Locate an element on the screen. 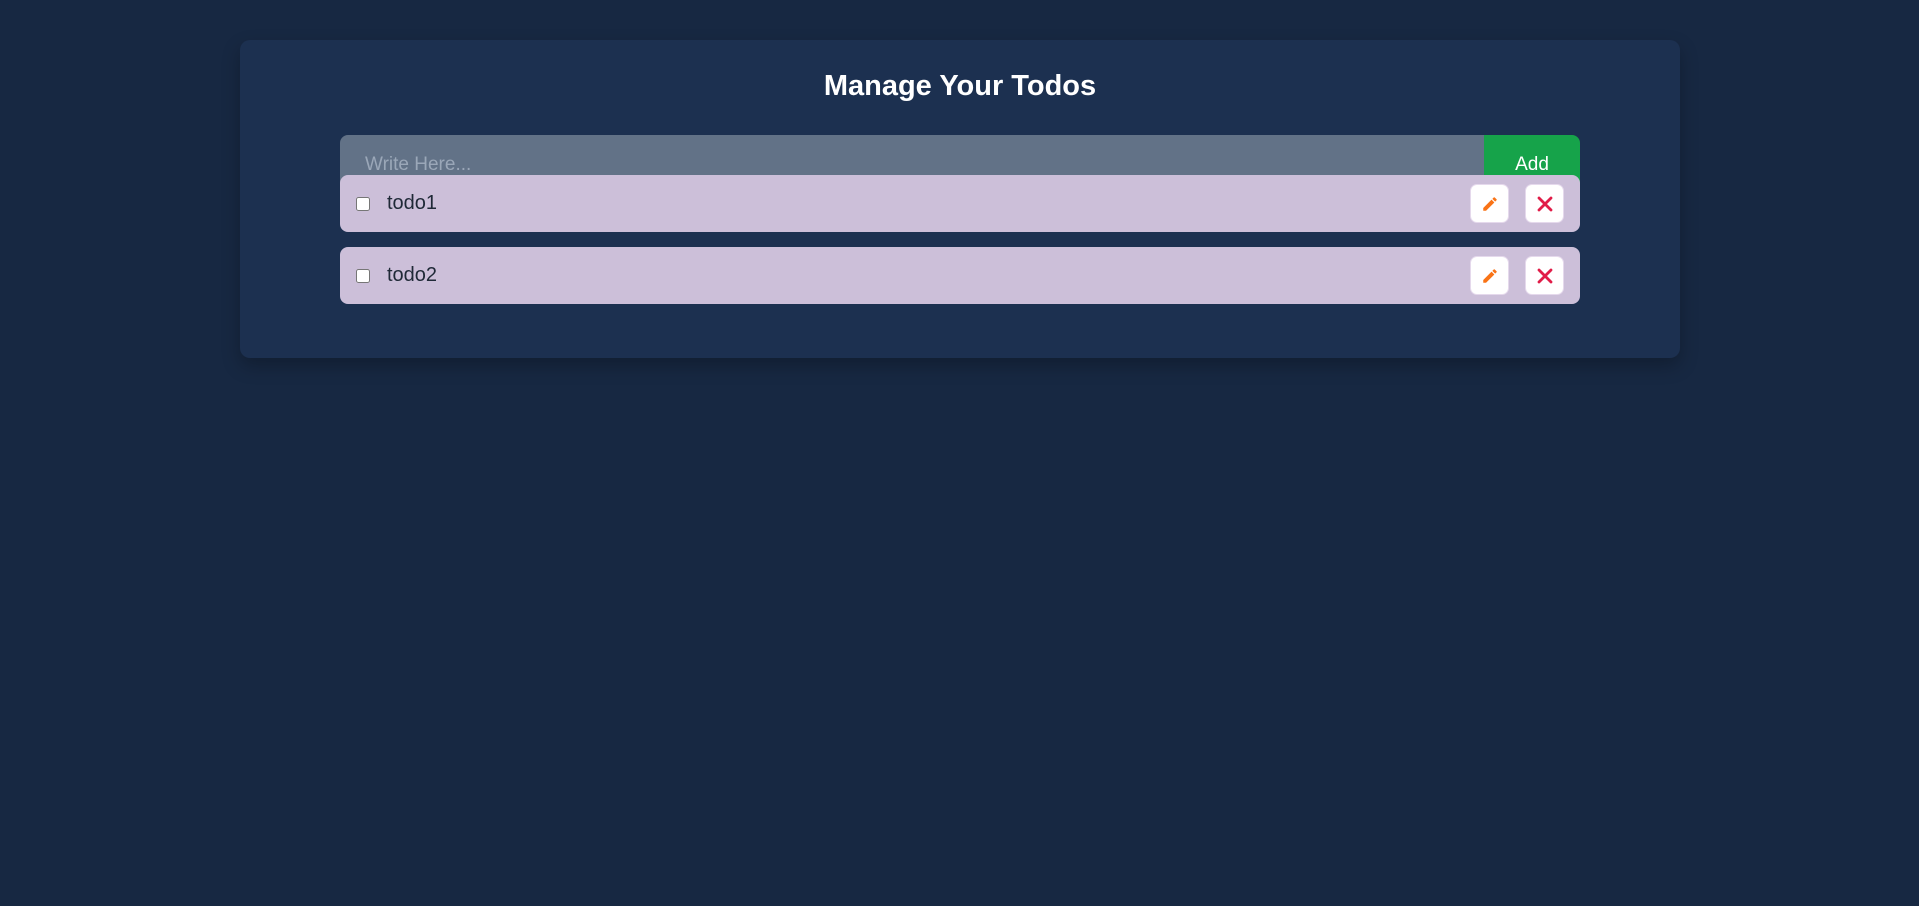 The width and height of the screenshot is (1919, 906). todo-item: todo1 is located at coordinates (960, 203).